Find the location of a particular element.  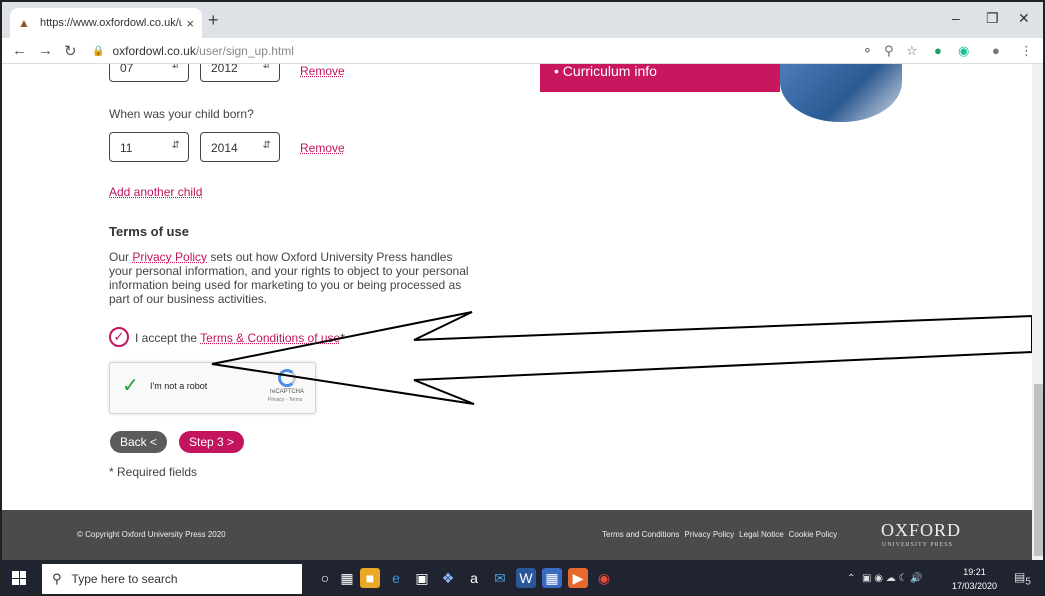

month-select-1: 07 ⇵ is located at coordinates (149, 73).